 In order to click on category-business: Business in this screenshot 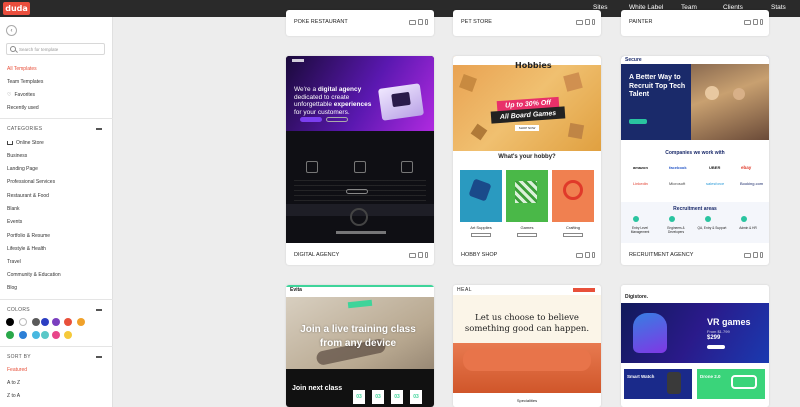, I will do `click(17, 156)`.